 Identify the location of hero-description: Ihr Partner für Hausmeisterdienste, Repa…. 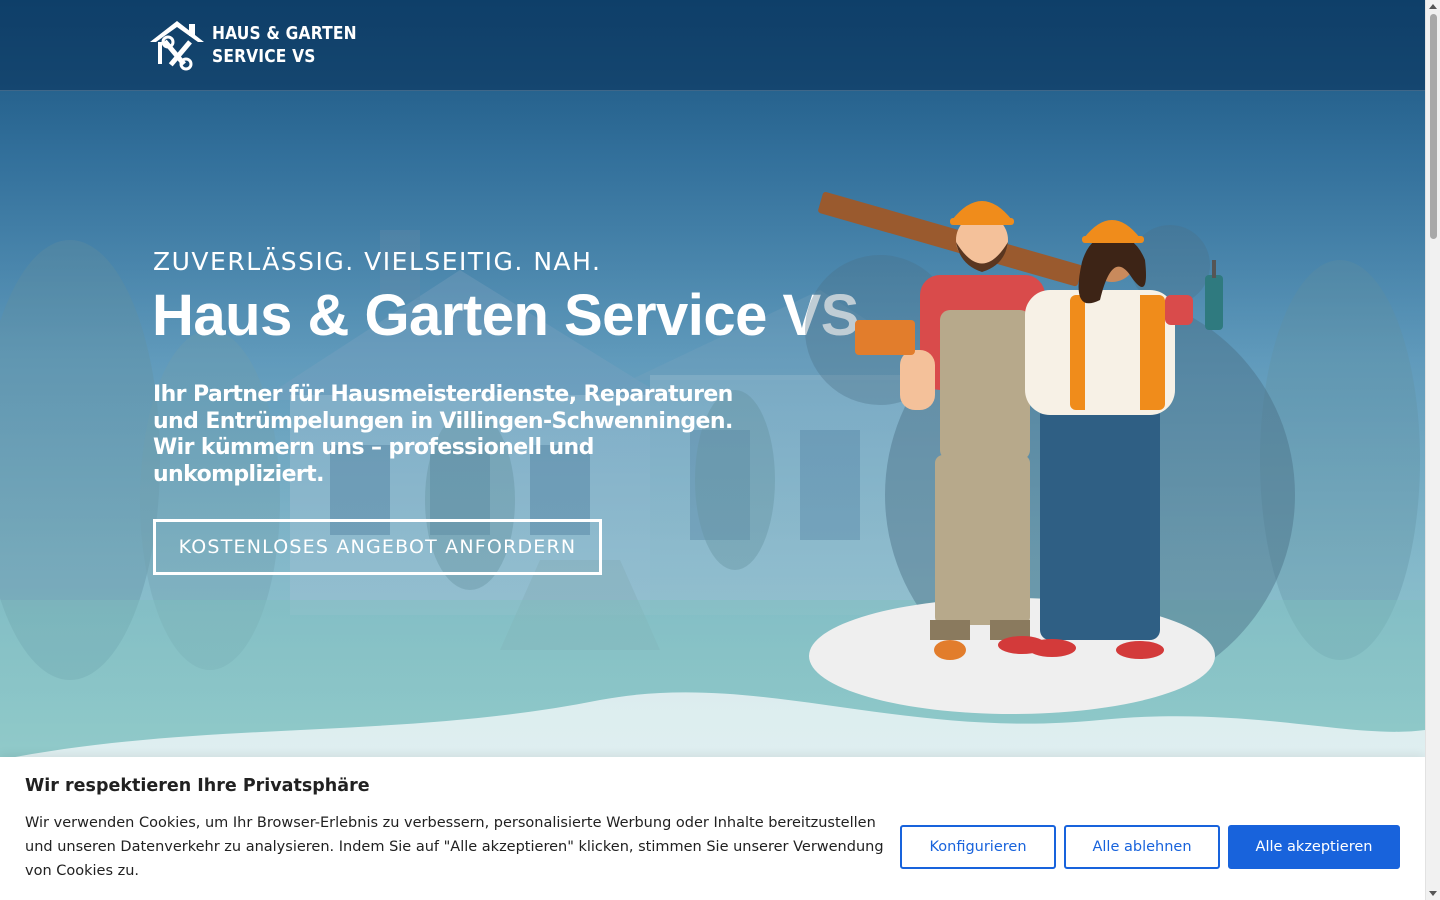
(443, 434).